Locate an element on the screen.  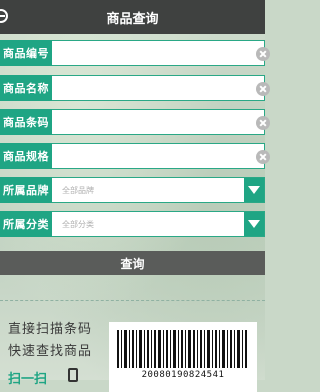
brand-row: 所属品牌 全部品牌 is located at coordinates (132, 190).